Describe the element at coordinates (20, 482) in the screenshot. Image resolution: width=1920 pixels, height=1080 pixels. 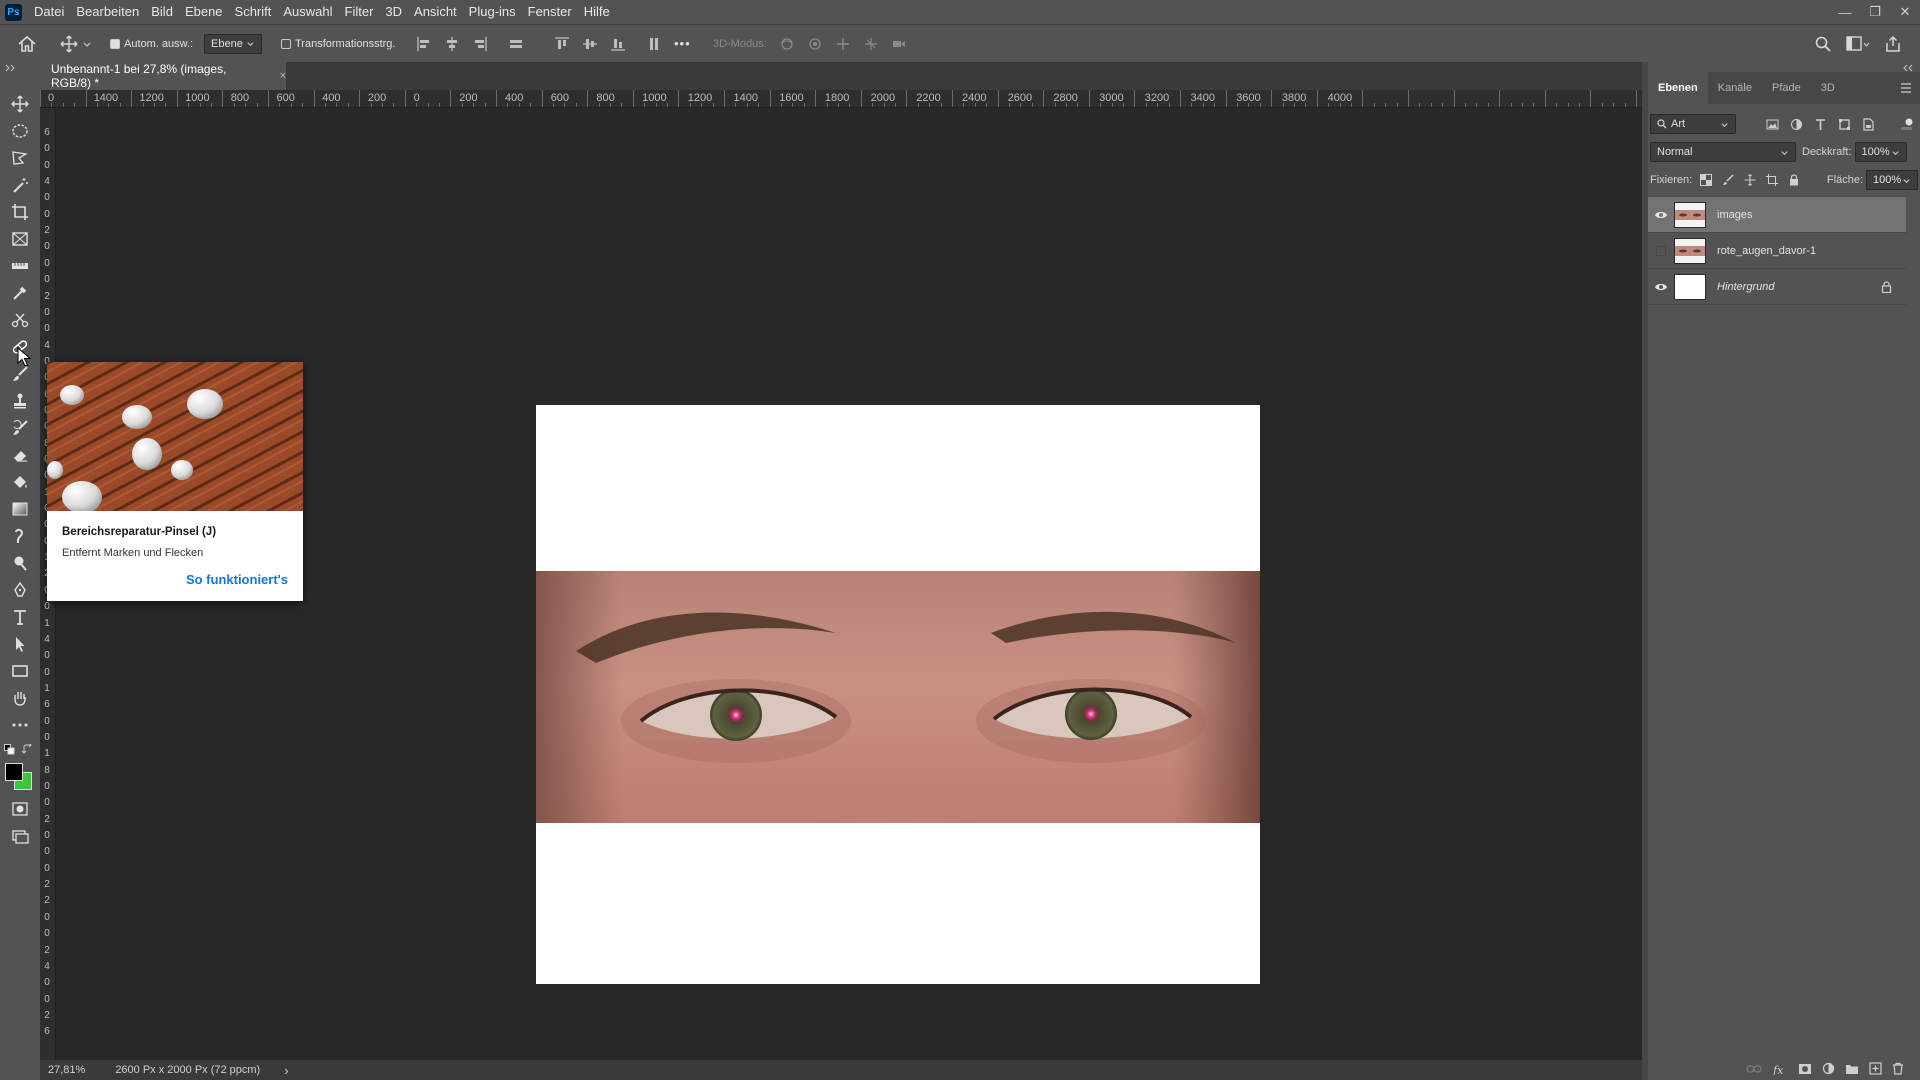
I see `paint-bucket-tool` at that location.